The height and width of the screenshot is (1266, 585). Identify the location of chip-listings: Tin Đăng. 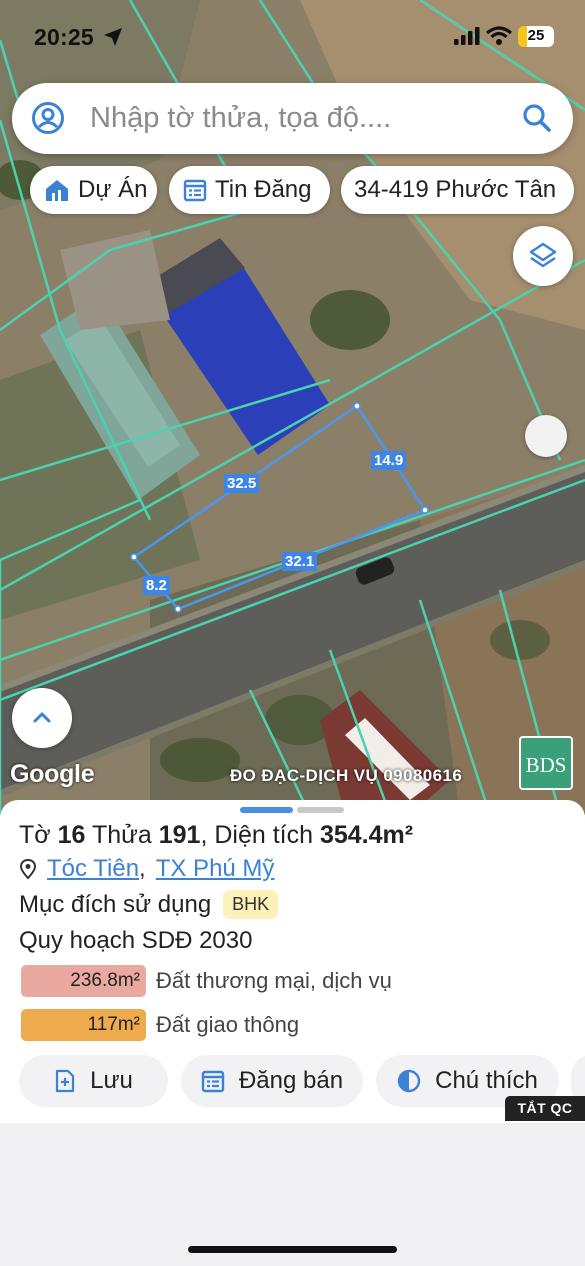
(249, 190).